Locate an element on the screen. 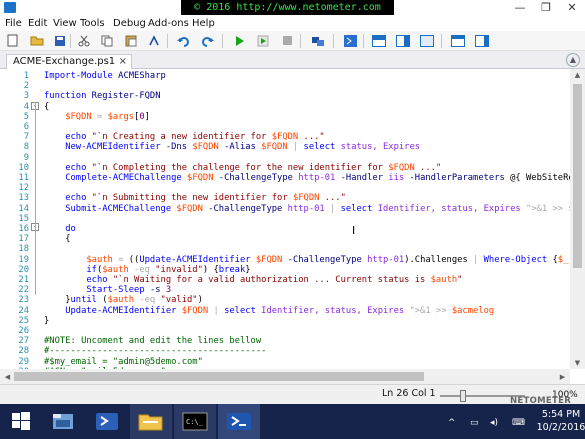  menu-view: View is located at coordinates (65, 23).